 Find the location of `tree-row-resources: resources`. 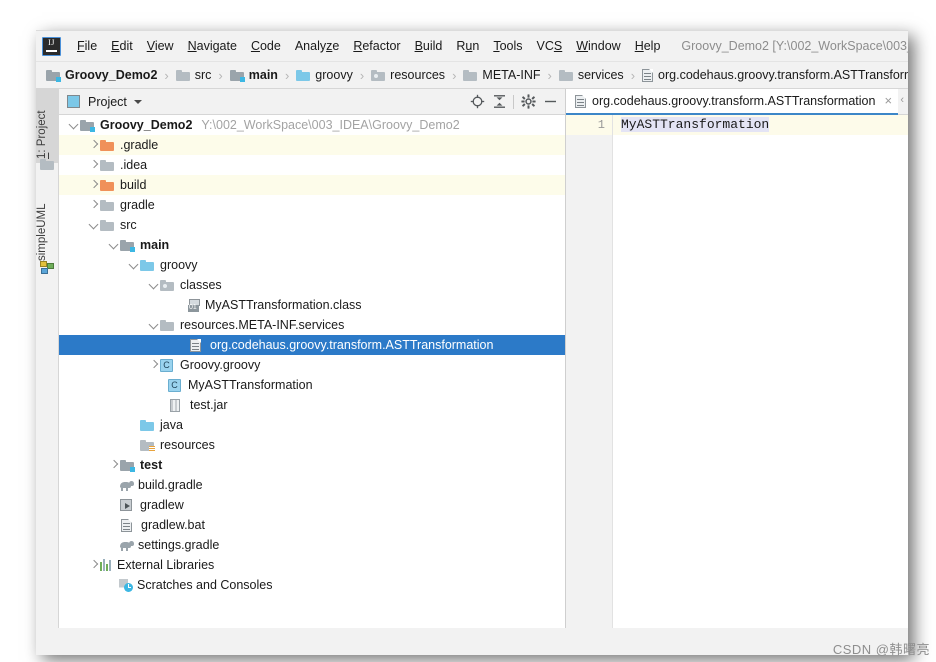

tree-row-resources: resources is located at coordinates (312, 445).